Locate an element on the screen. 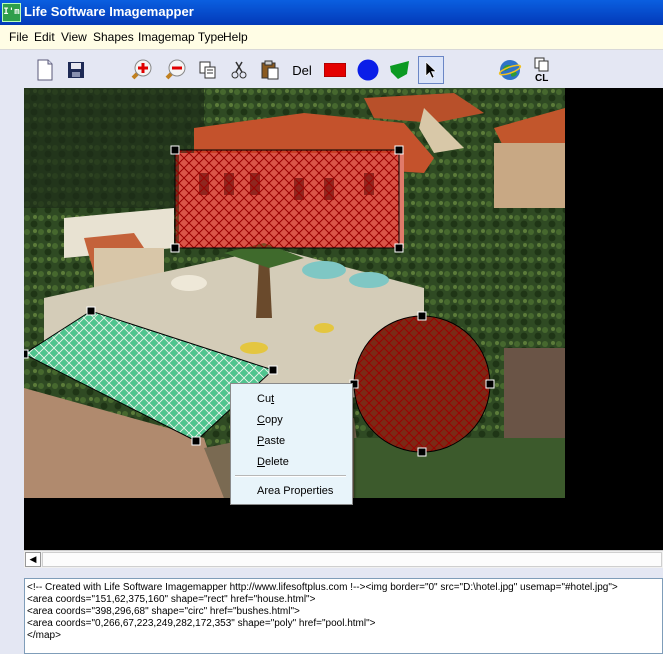 Image resolution: width=663 pixels, height=654 pixels. floppy-icon is located at coordinates (76, 70).